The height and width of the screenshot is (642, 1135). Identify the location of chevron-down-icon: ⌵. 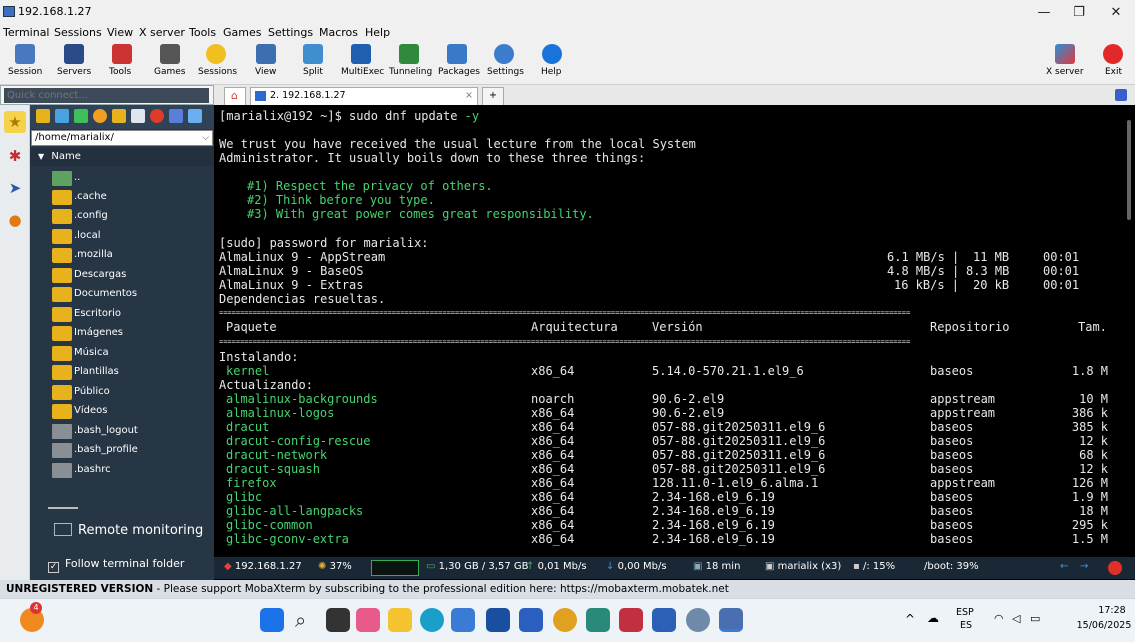
(205, 138).